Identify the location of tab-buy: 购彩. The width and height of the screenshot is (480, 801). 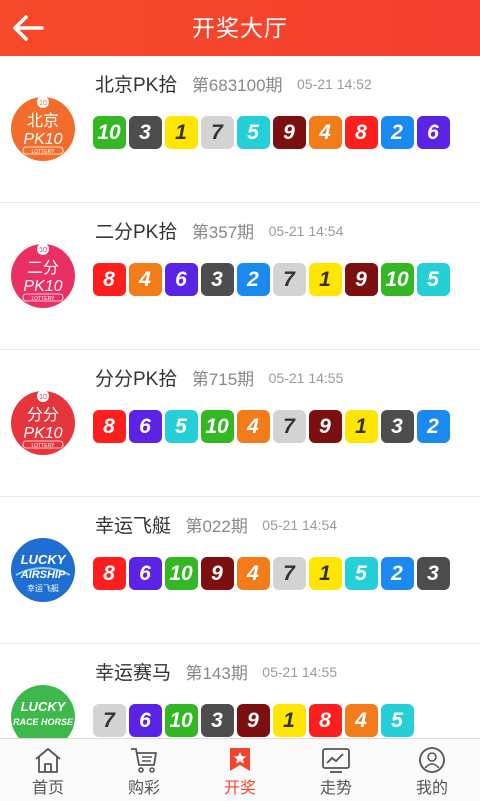
(144, 770).